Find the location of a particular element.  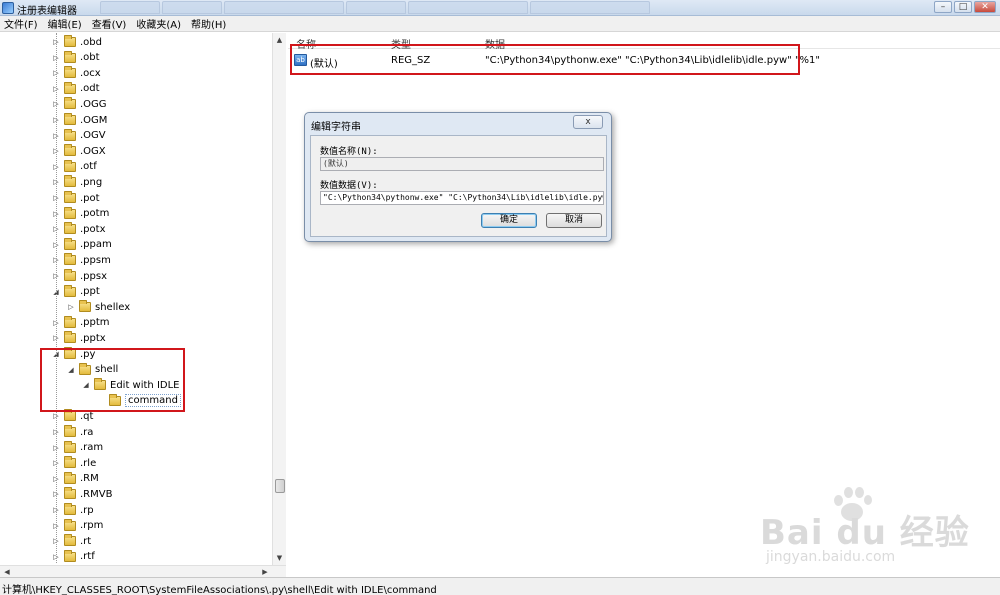

window-title: 注册表编辑器 is located at coordinates (47, 11).